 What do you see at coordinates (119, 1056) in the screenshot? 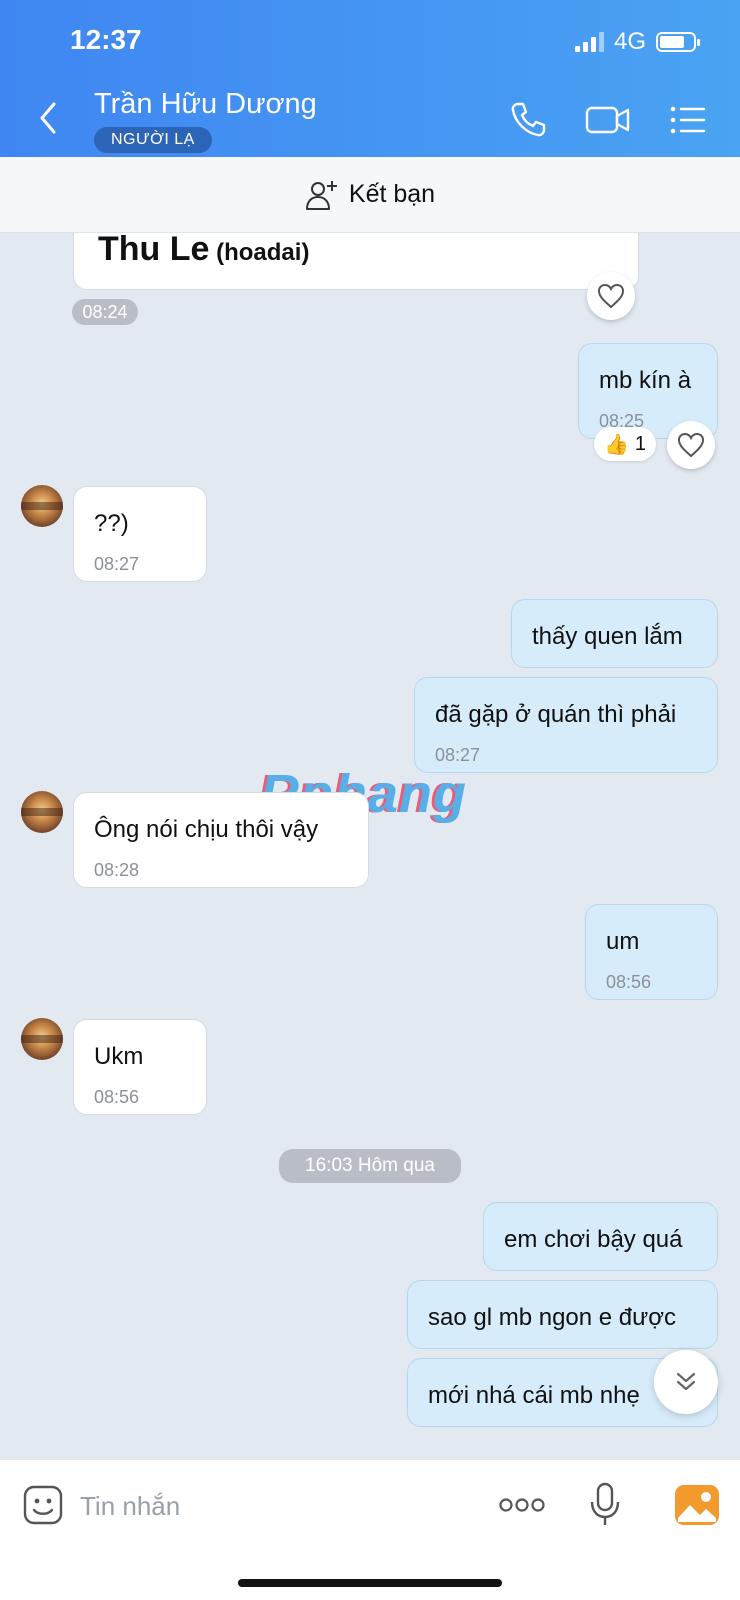
I see `message-text: Ukm` at bounding box center [119, 1056].